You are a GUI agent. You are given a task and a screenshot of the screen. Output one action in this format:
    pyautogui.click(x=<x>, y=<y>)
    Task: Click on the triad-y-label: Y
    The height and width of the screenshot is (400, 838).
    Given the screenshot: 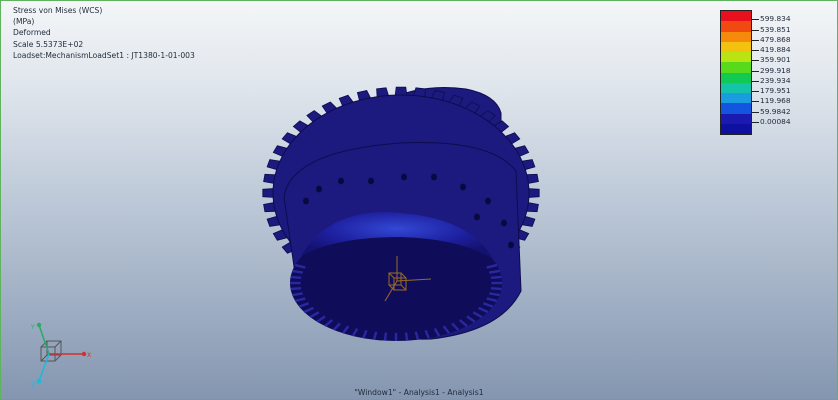 What is the action you would take?
    pyautogui.click(x=32, y=327)
    